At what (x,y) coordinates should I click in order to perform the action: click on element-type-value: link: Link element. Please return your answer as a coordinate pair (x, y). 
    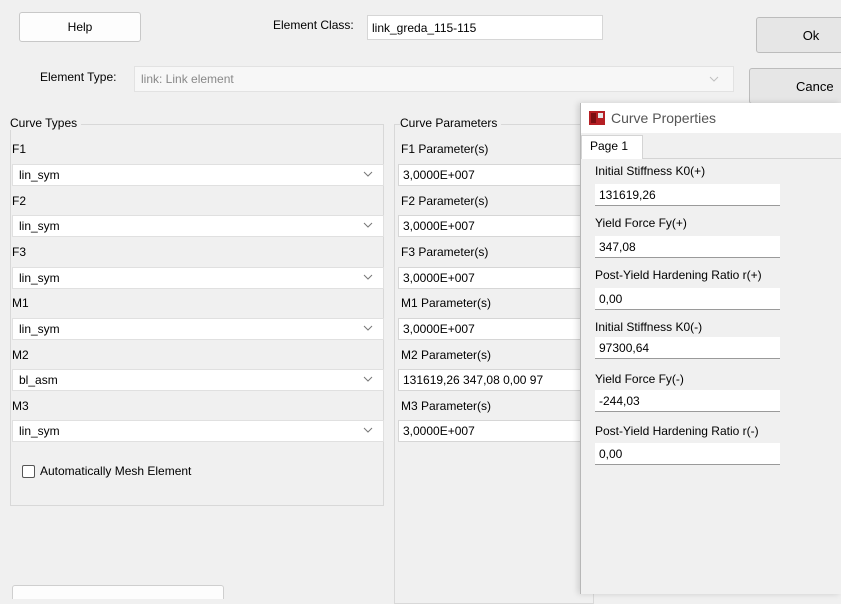
    Looking at the image, I should click on (187, 79).